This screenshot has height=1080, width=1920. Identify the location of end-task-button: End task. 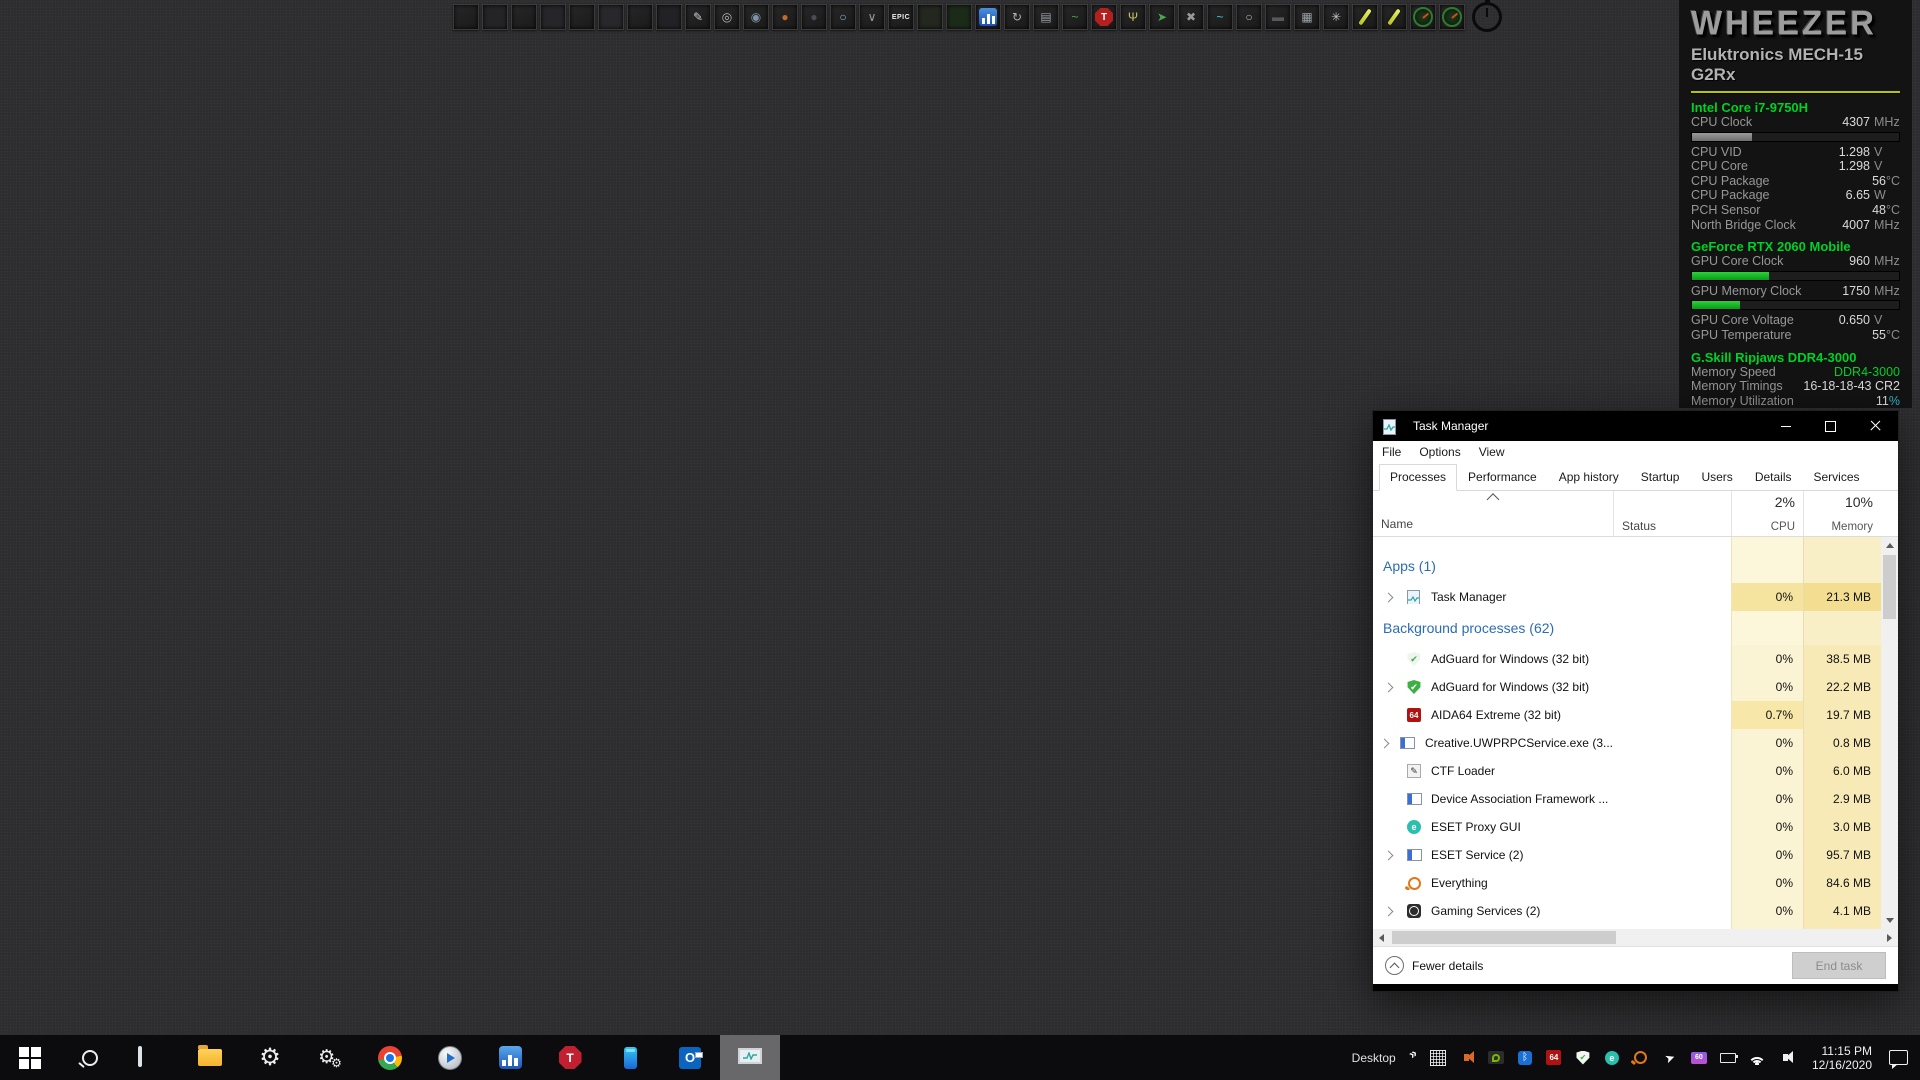
(1839, 965).